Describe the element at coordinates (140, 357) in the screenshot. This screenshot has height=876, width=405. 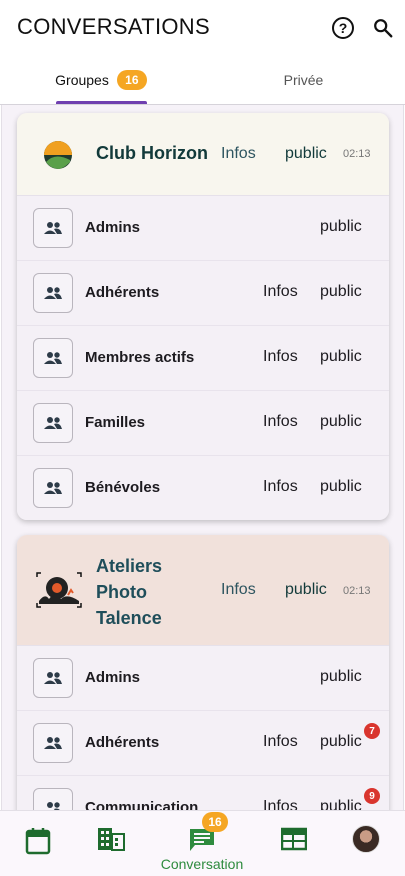
I see `subgroup-name: Membres actifs` at that location.